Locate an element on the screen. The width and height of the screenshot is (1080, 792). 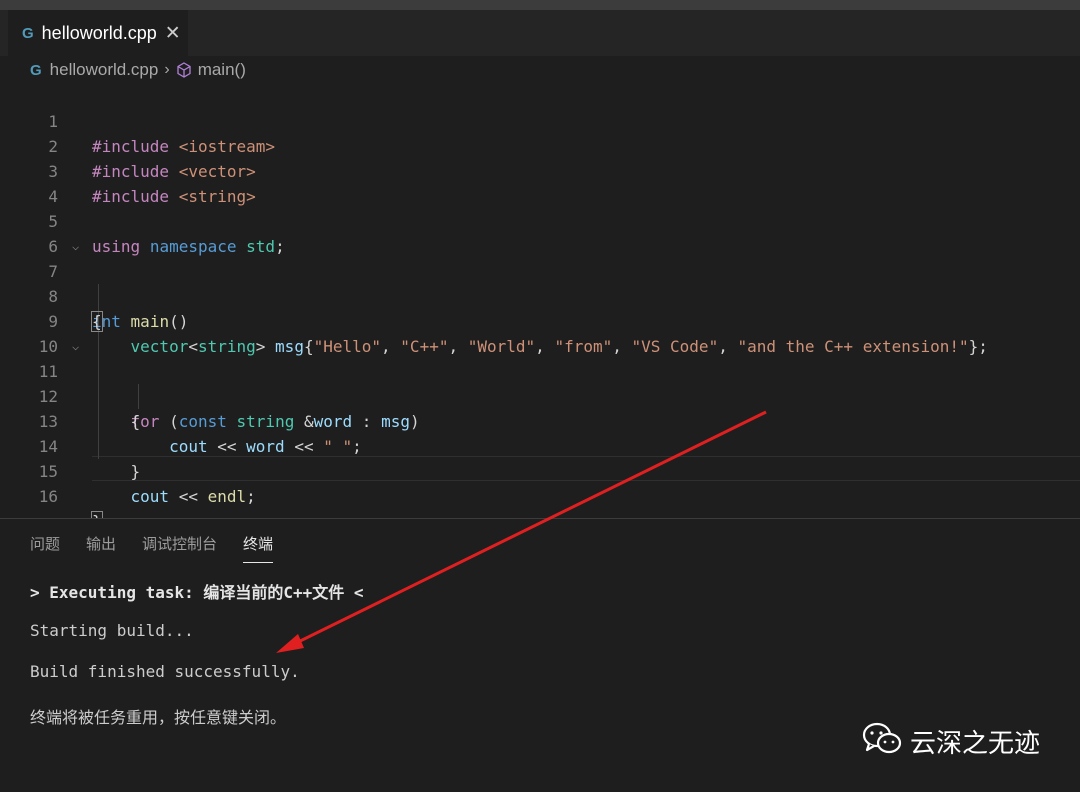
code-line: 14 } is located at coordinates (540, 445).